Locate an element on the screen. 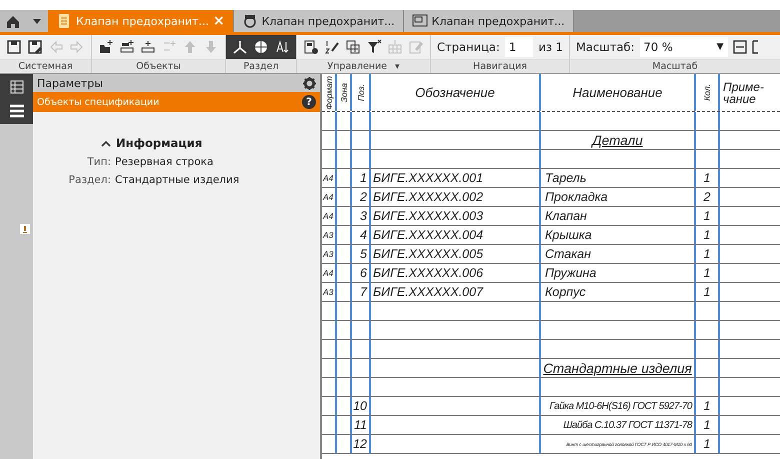 The height and width of the screenshot is (459, 780). column-header: Кол. is located at coordinates (708, 92).